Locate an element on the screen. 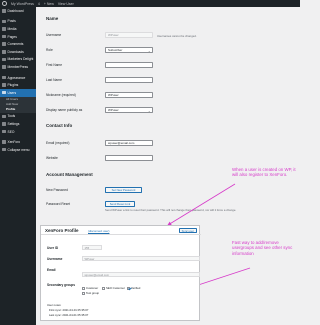 This screenshot has width=320, height=325. menu-label: Downloads is located at coordinates (15, 51).